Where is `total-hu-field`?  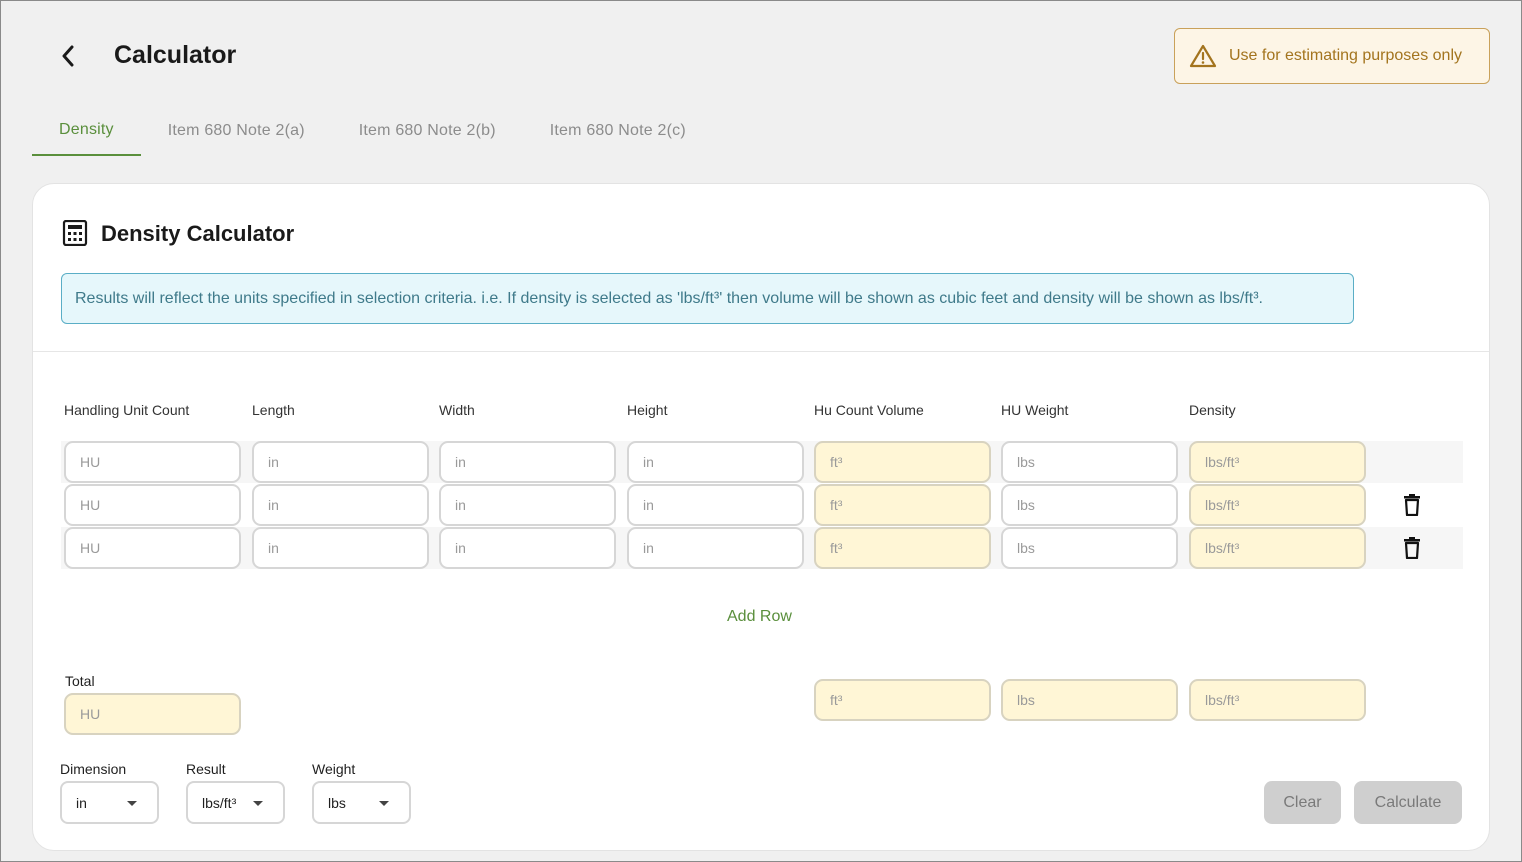 total-hu-field is located at coordinates (152, 714).